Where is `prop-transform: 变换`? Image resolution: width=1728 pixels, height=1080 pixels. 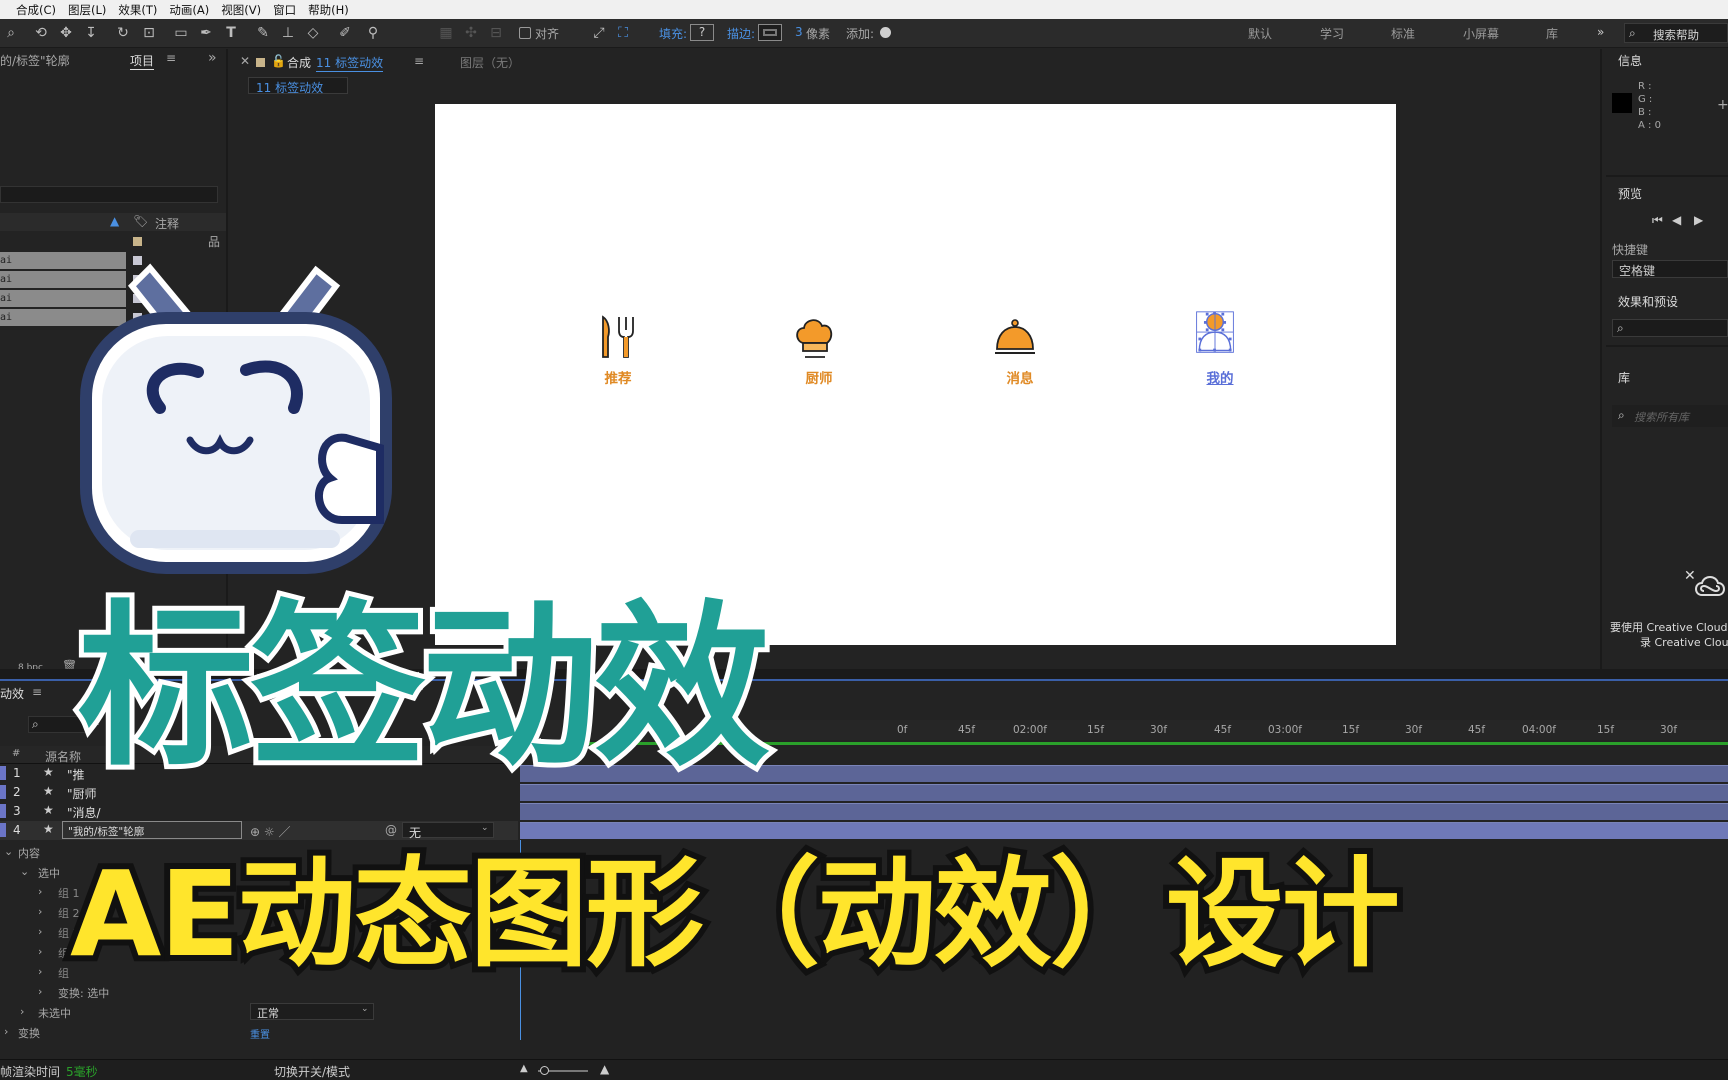 prop-transform: 变换 is located at coordinates (29, 1033).